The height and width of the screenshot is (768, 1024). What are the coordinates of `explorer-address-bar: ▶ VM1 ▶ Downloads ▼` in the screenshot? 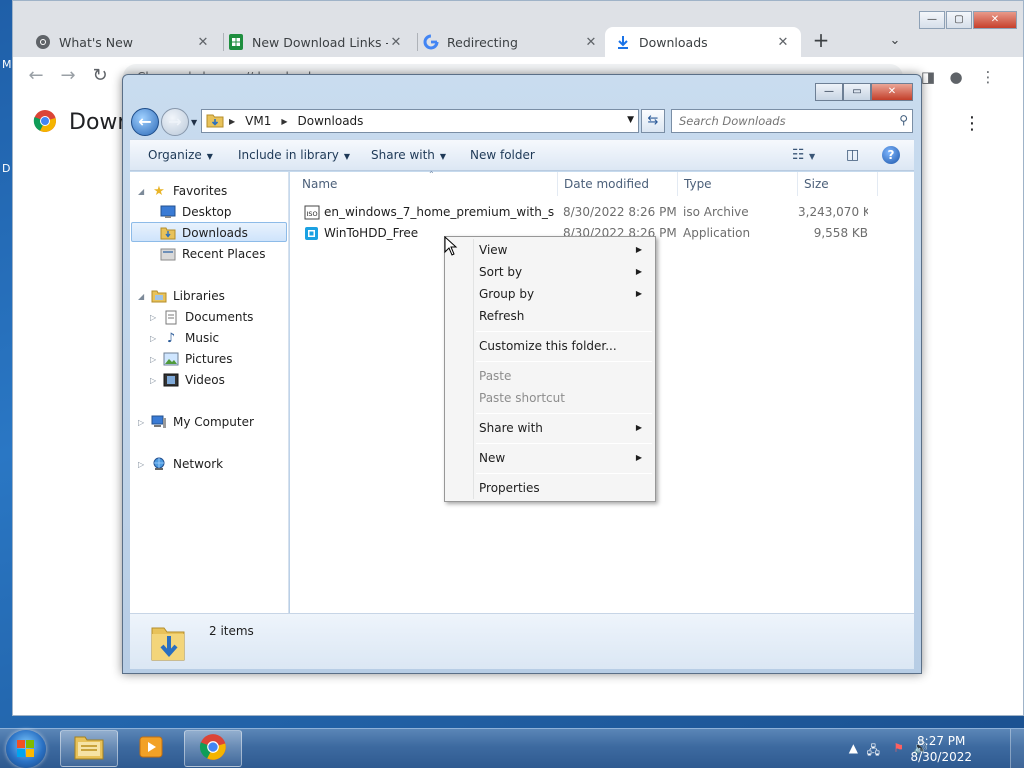 It's located at (420, 121).